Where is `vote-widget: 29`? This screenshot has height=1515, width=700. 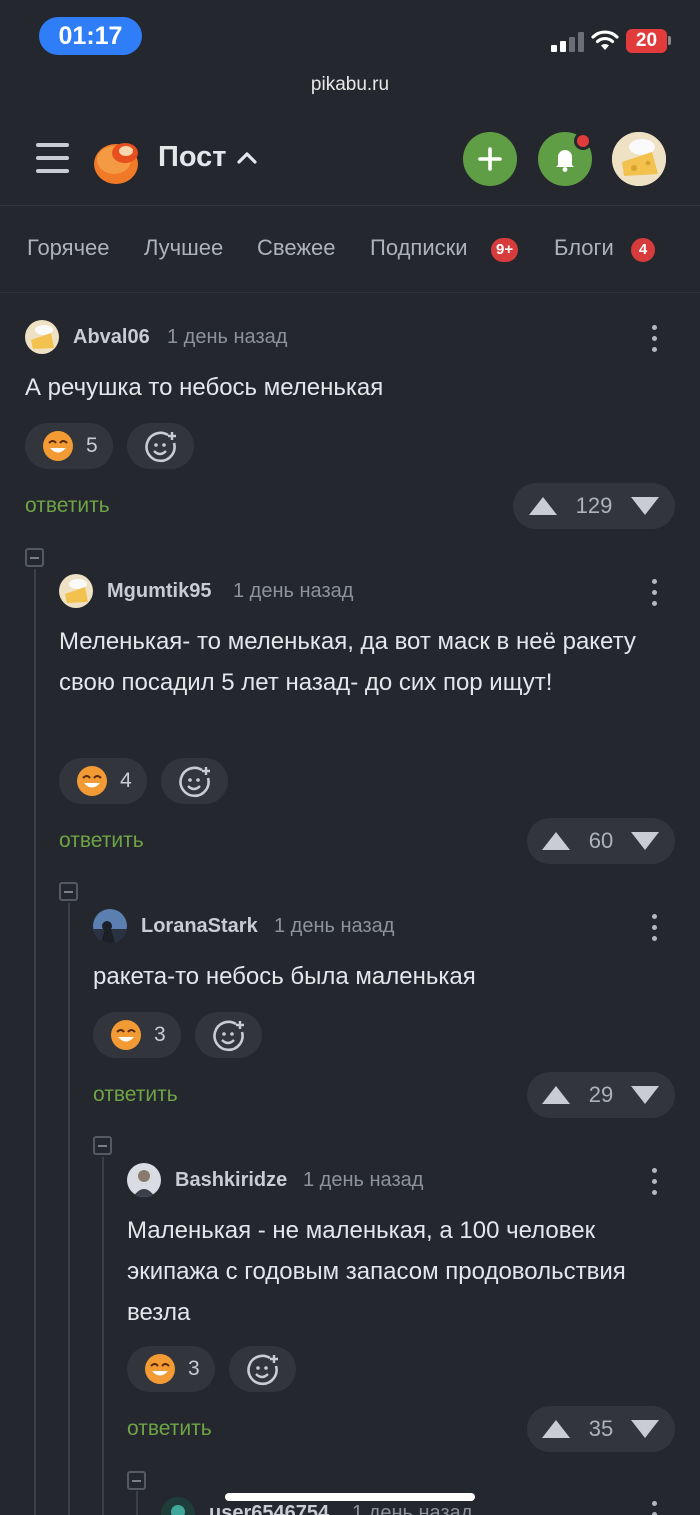 vote-widget: 29 is located at coordinates (601, 1095).